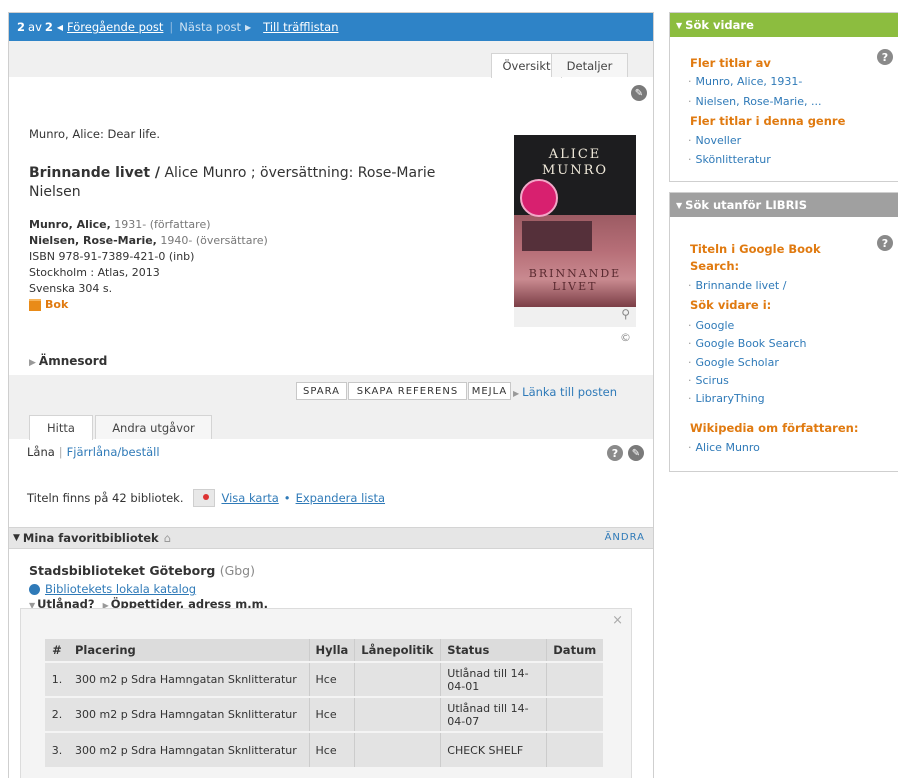 The height and width of the screenshot is (778, 898). Describe the element at coordinates (120, 589) in the screenshot. I see `local-catalog-link: Bibliotekets lokala katalog` at that location.